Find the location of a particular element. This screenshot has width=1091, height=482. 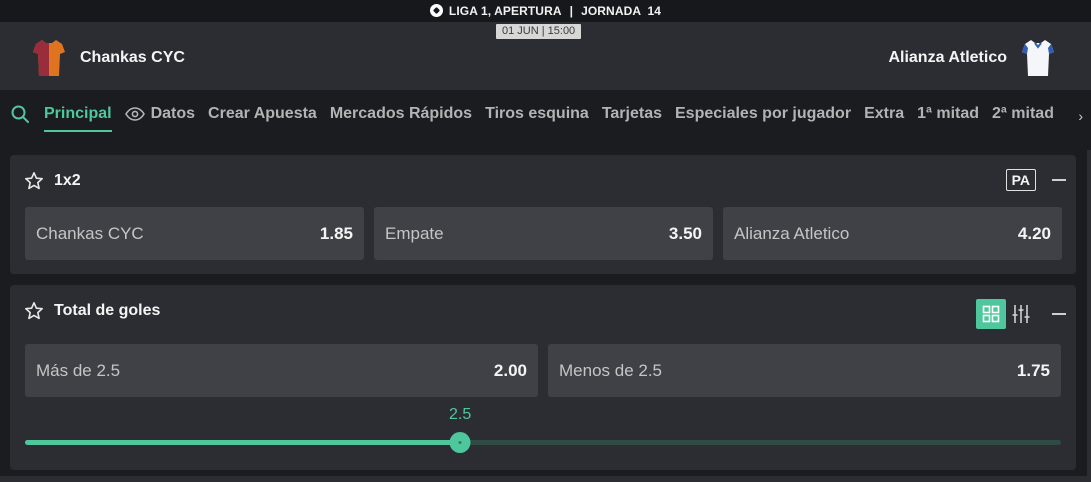

tab-label: Especiales por jugador is located at coordinates (763, 113).